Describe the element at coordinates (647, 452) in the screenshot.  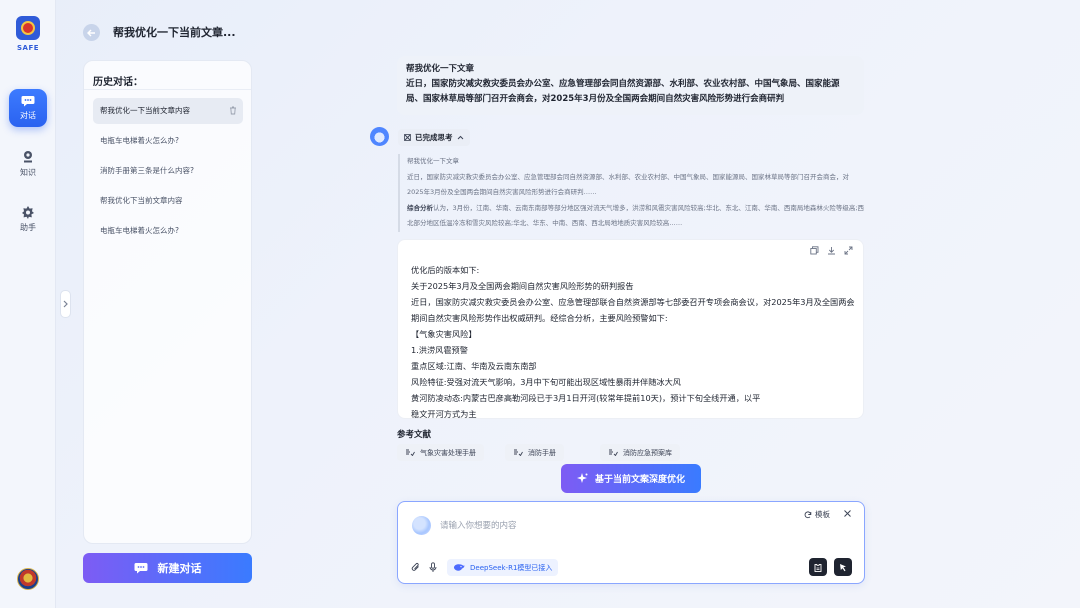
I see `reference-label: 消防应急预案库` at that location.